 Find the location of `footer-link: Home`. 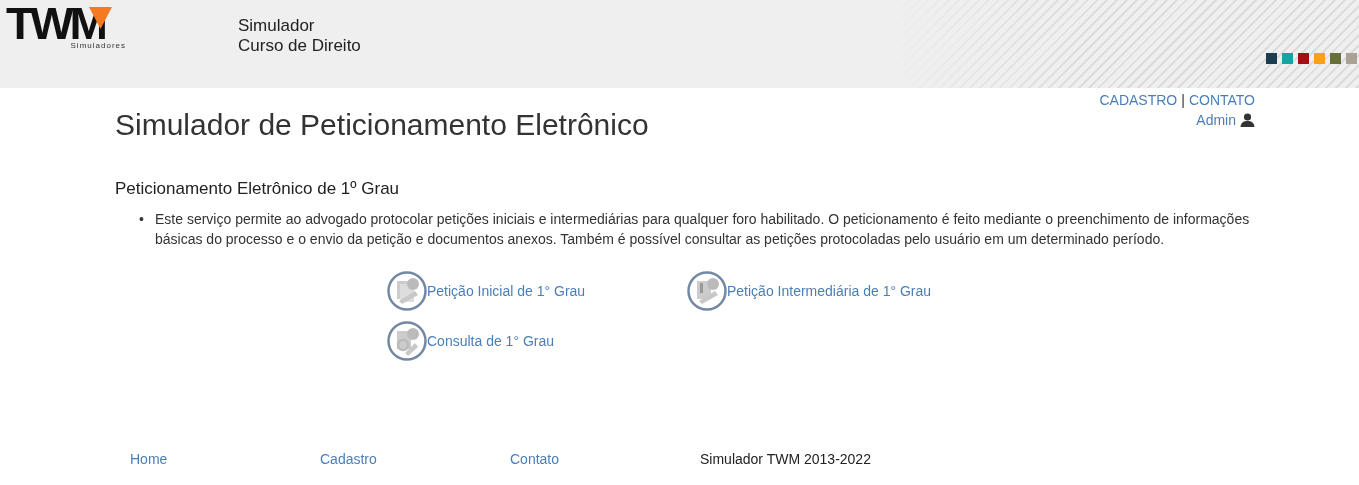

footer-link: Home is located at coordinates (149, 459).